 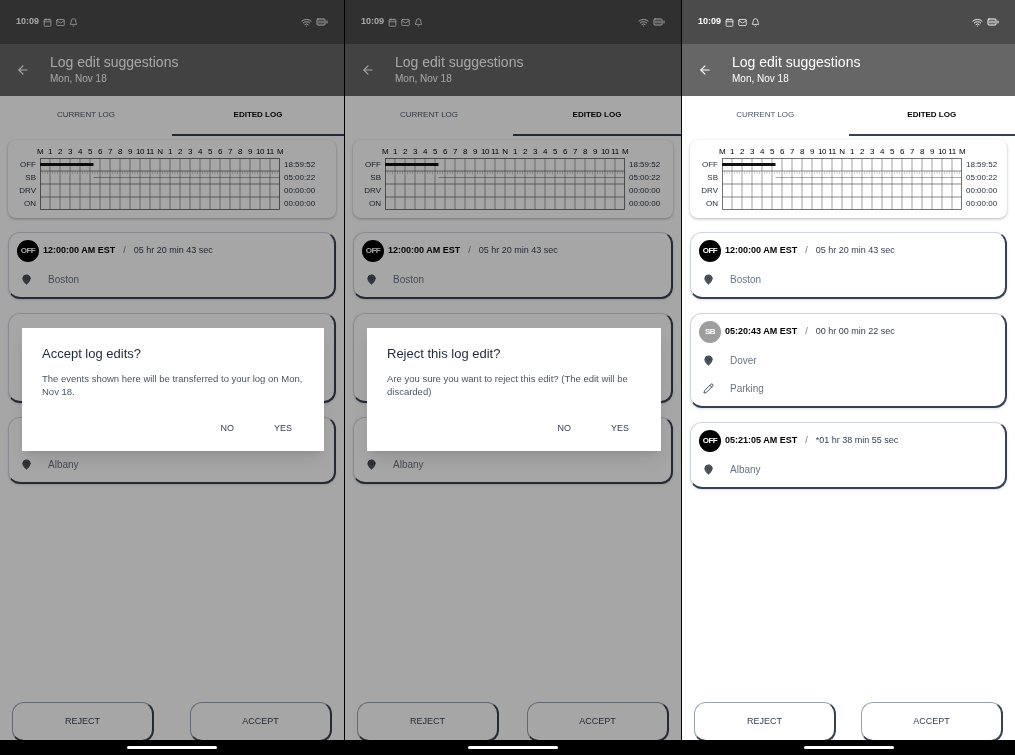 I want to click on event-time: 05:21:05 AM EST, so click(x=761, y=441).